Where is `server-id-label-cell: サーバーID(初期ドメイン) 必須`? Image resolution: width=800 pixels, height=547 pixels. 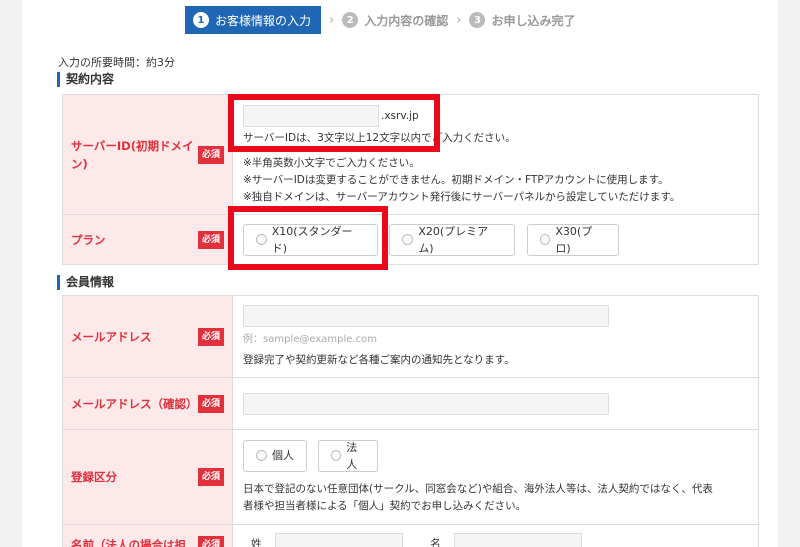
server-id-label-cell: サーバーID(初期ドメイン) 必須 is located at coordinates (147, 154).